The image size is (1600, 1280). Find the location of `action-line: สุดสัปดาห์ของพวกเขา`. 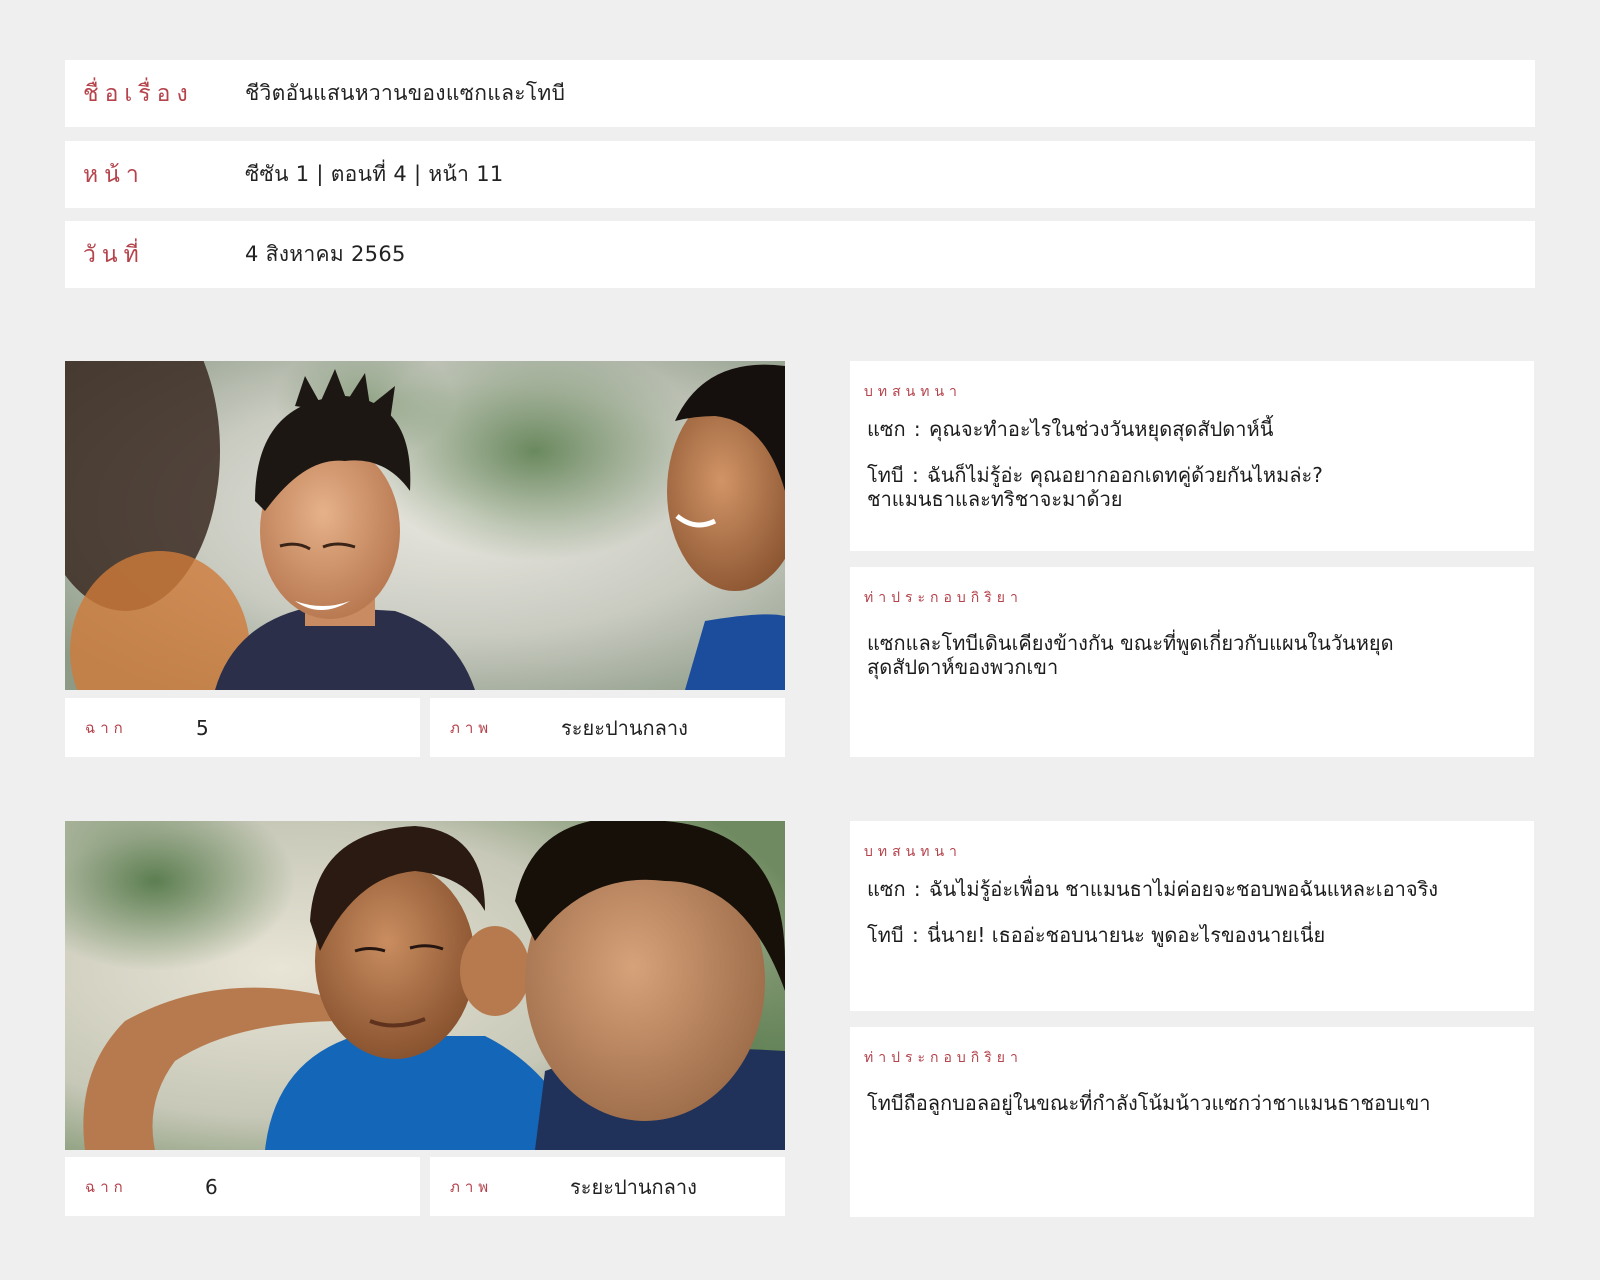

action-line: สุดสัปดาห์ของพวกเขา is located at coordinates (963, 667).